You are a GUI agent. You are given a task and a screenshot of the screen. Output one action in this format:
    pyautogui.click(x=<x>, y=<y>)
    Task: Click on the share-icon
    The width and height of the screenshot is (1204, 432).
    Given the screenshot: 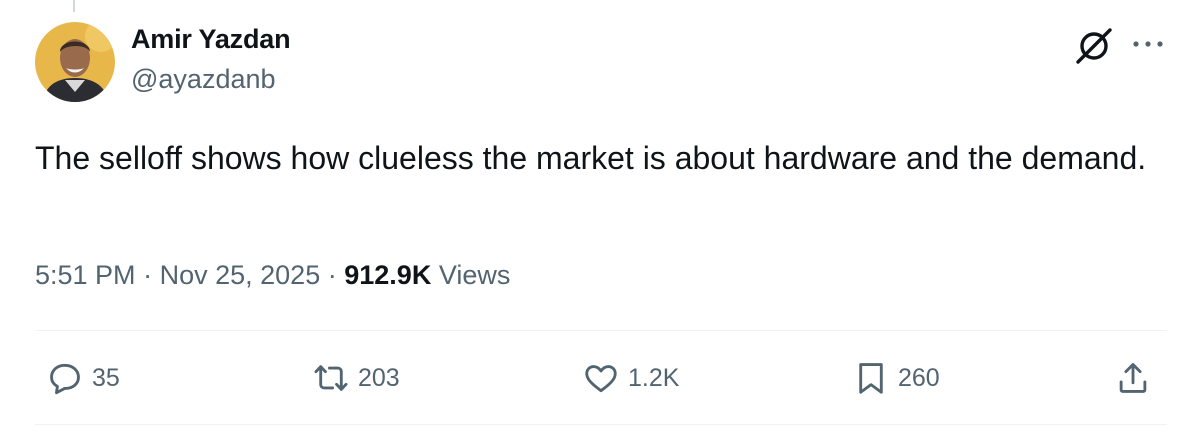 What is the action you would take?
    pyautogui.click(x=1133, y=378)
    